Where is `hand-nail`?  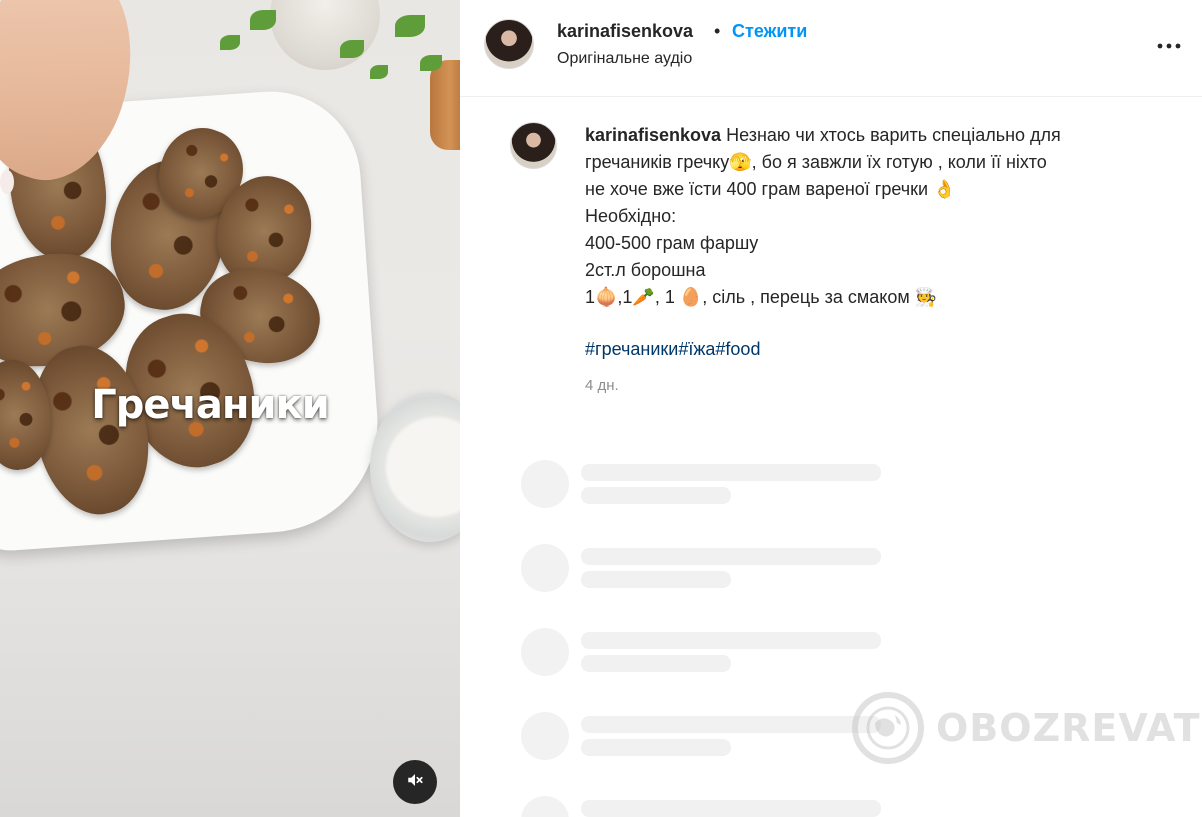 hand-nail is located at coordinates (7, 182).